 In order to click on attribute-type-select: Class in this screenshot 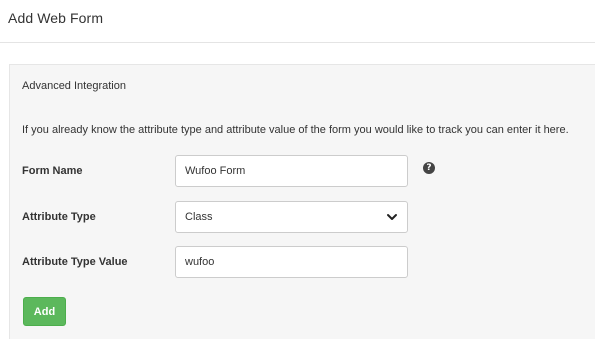, I will do `click(291, 217)`.